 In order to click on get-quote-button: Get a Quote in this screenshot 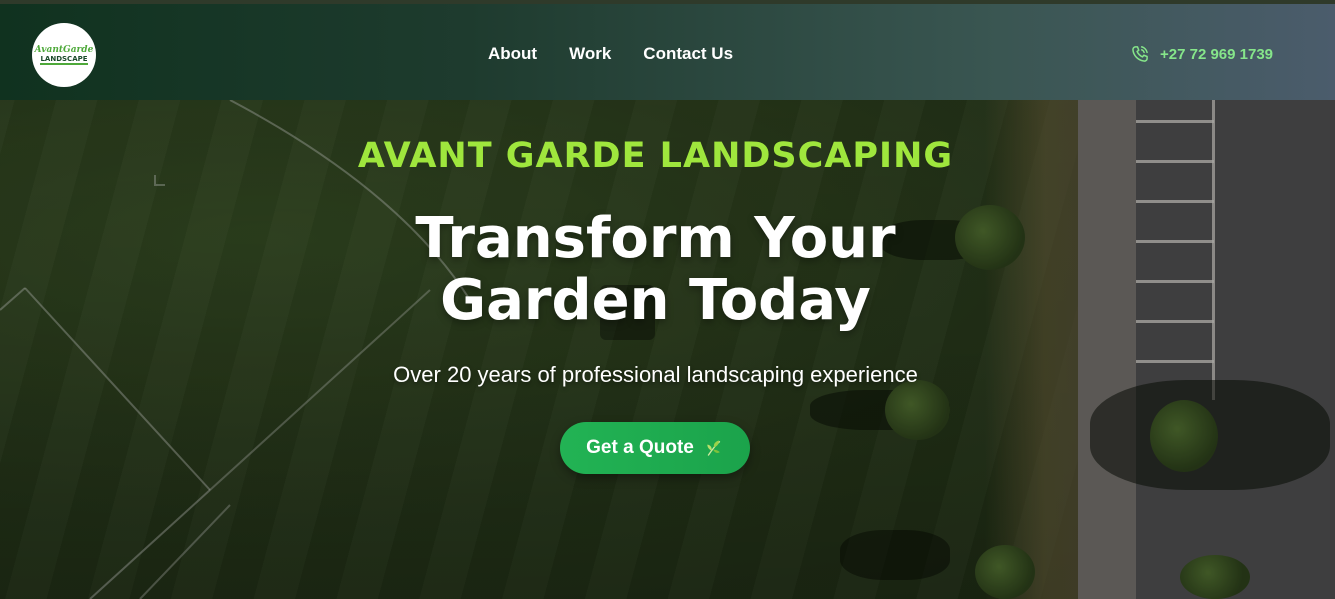, I will do `click(655, 448)`.